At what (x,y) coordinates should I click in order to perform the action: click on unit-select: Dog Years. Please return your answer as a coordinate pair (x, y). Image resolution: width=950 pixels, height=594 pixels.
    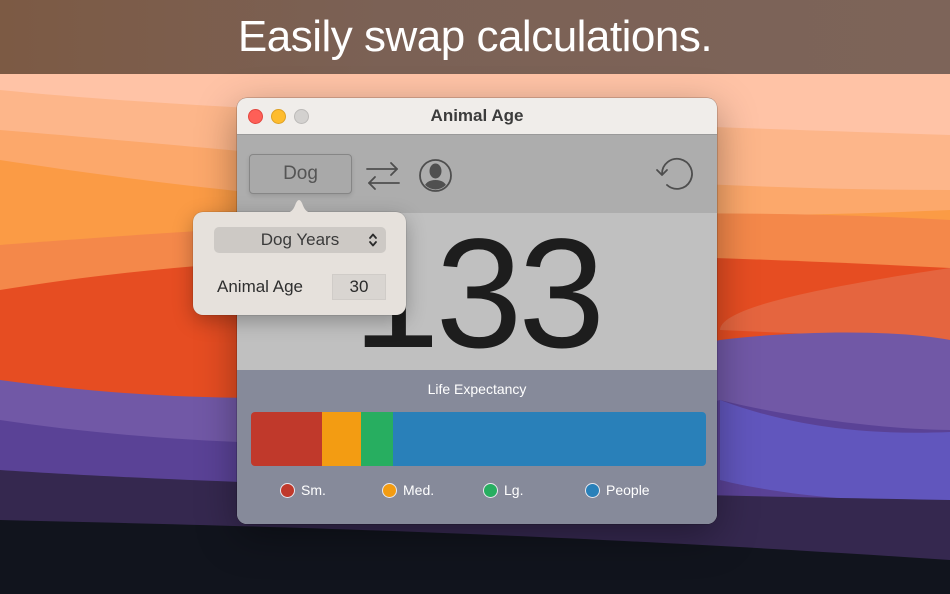
    Looking at the image, I should click on (300, 240).